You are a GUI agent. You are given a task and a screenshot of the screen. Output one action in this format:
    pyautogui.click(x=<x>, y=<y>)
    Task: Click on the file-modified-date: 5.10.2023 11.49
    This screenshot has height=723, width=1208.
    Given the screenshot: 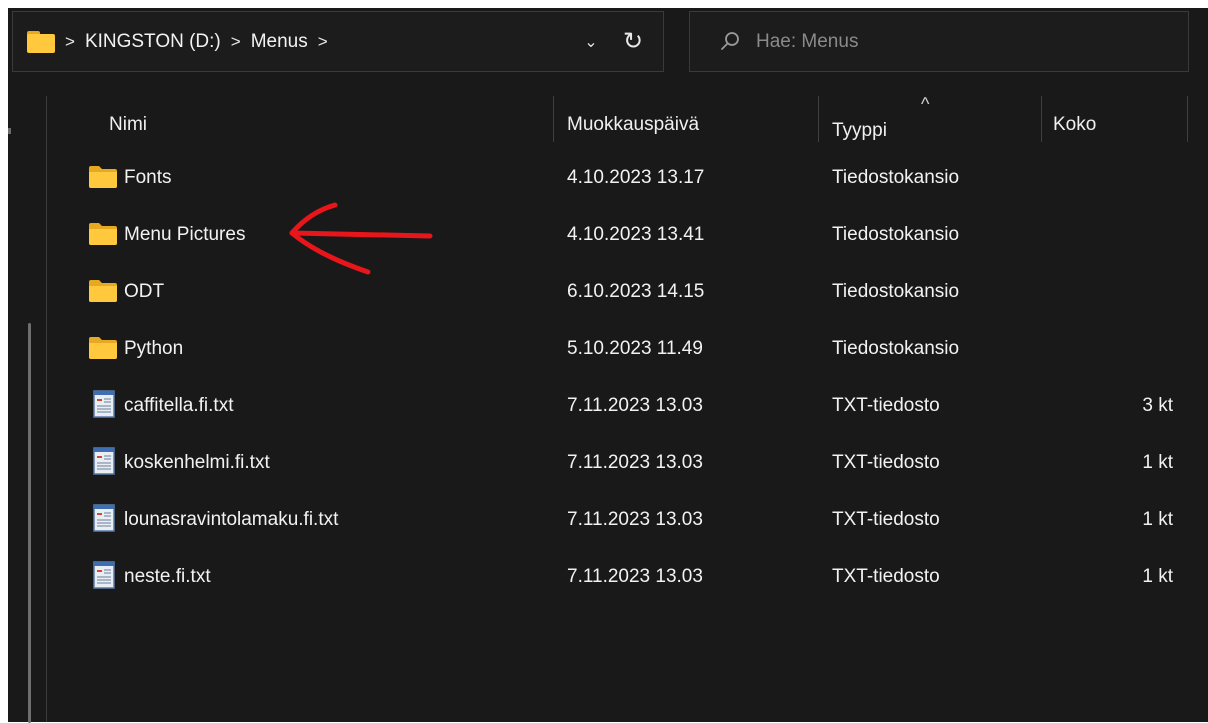 What is the action you would take?
    pyautogui.click(x=635, y=348)
    